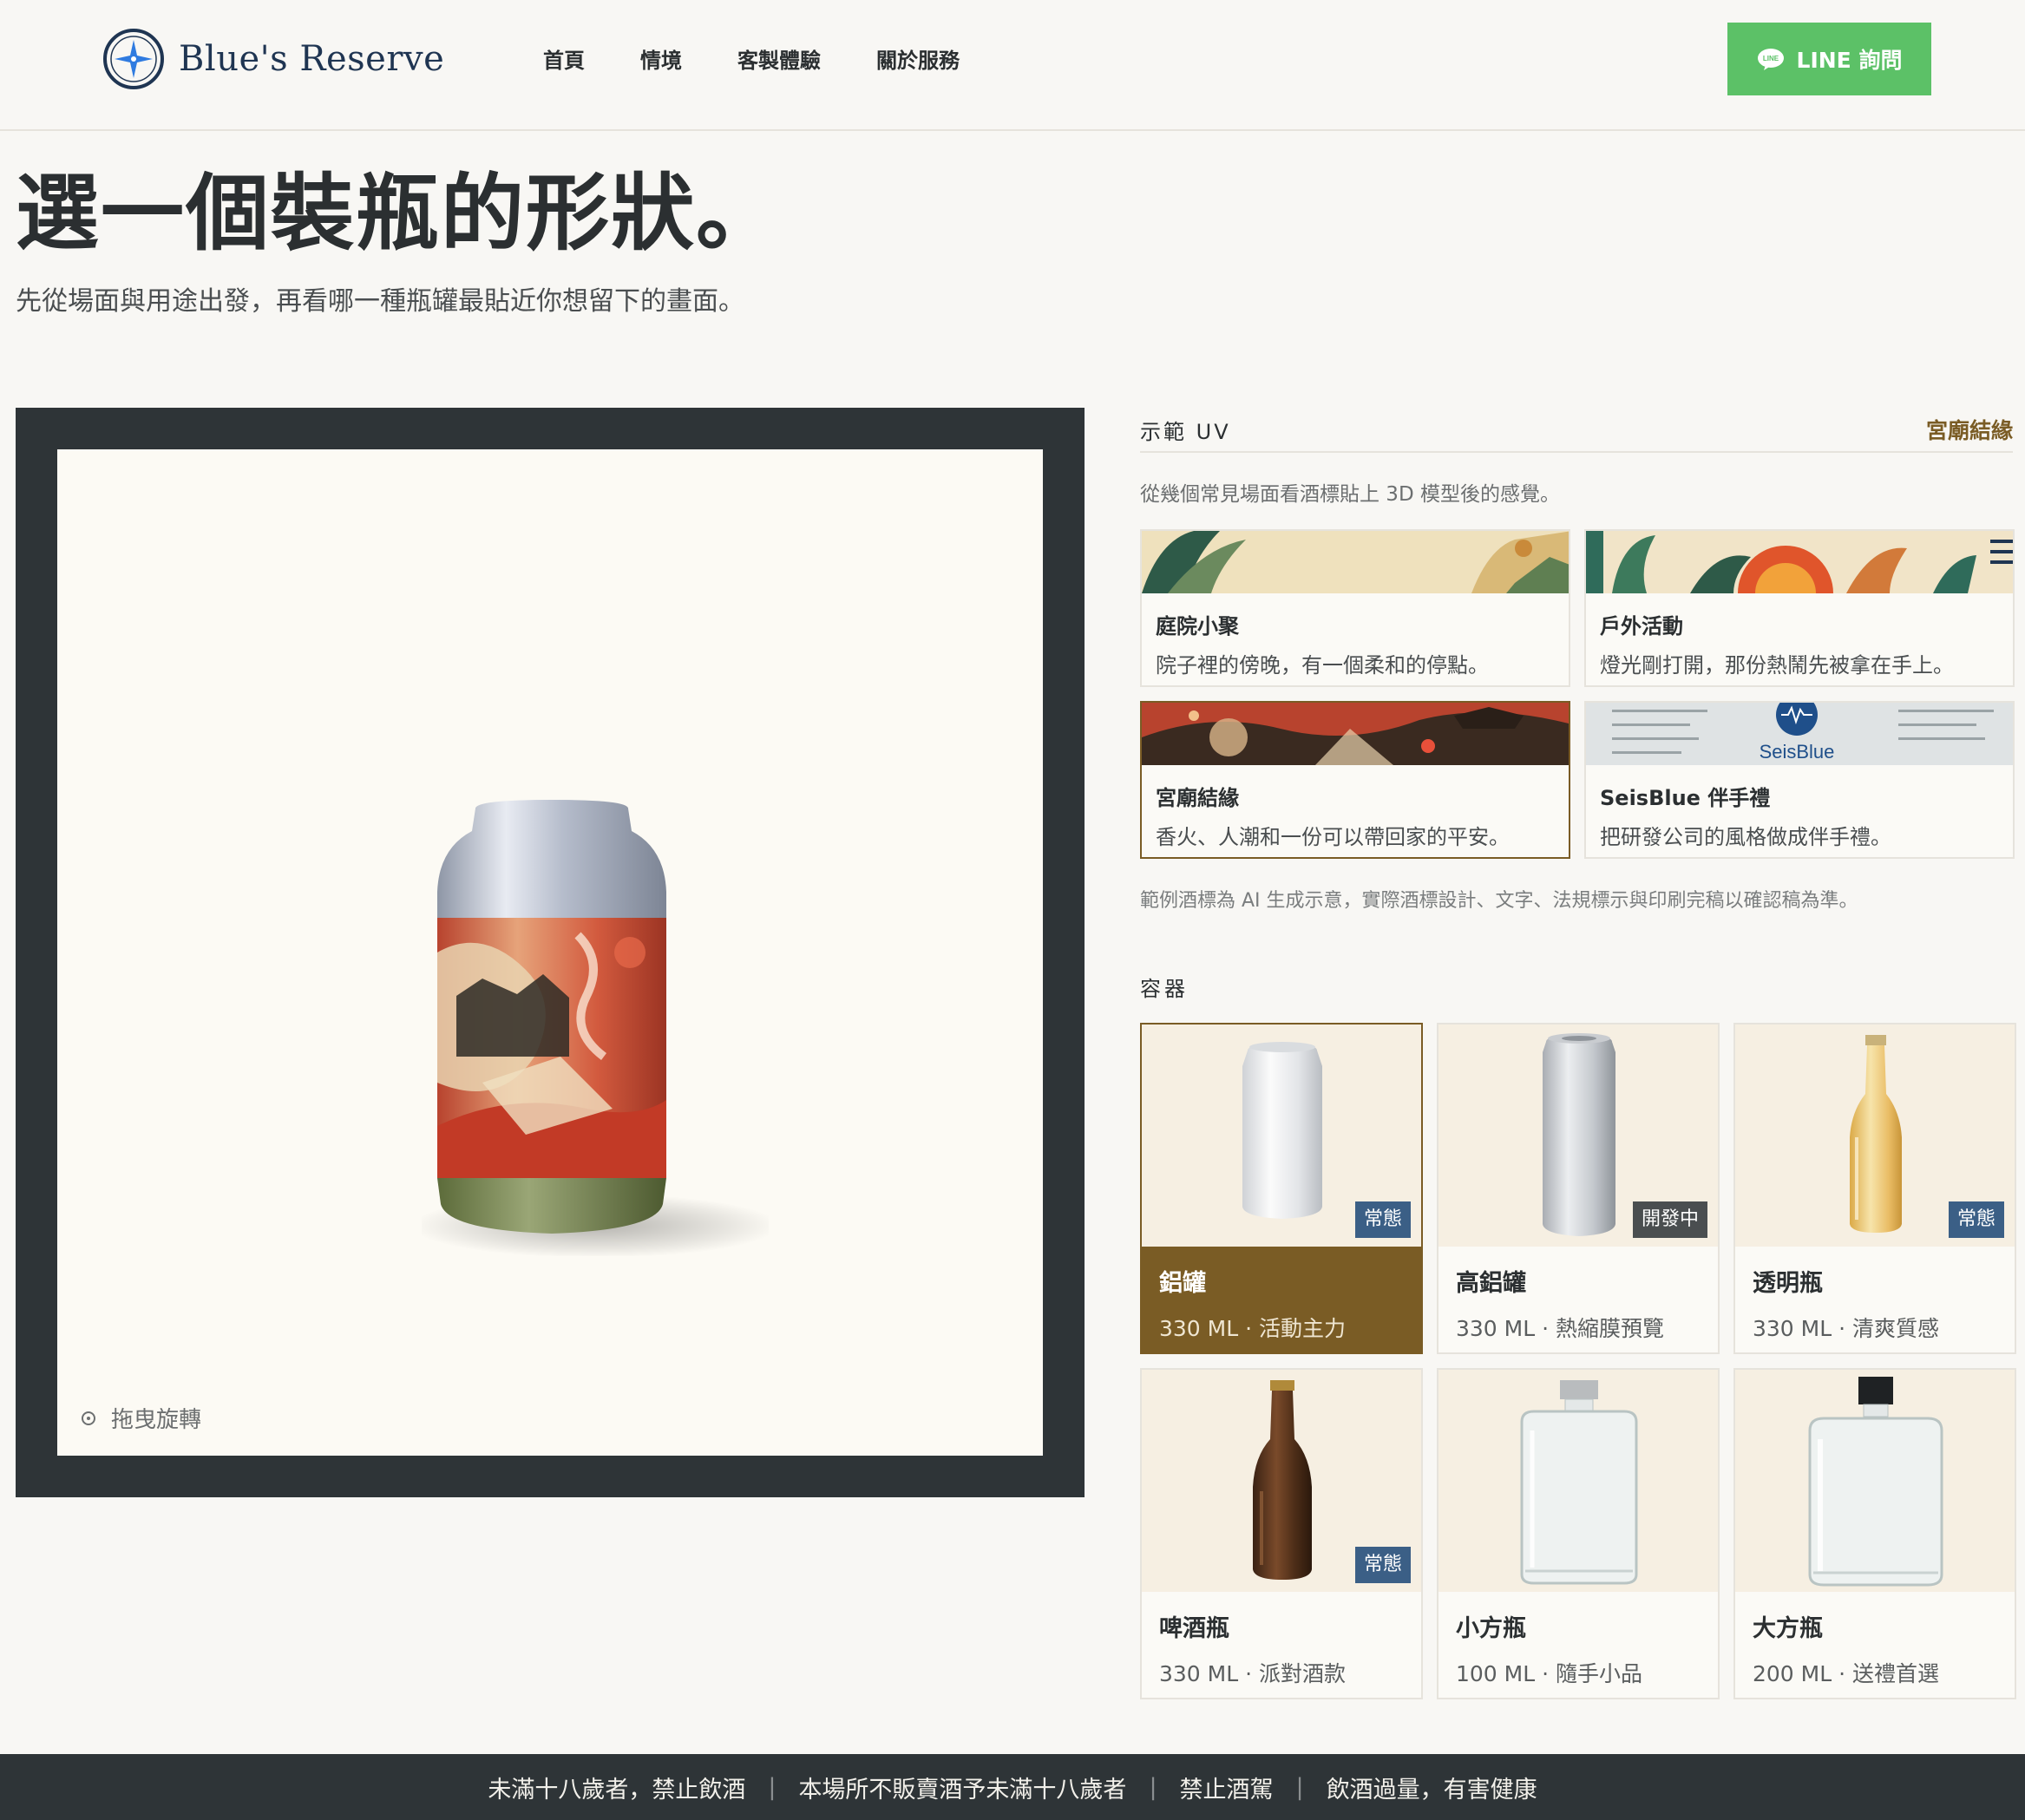 Image resolution: width=2025 pixels, height=1820 pixels. I want to click on brand-name: Blue's Reserve, so click(312, 59).